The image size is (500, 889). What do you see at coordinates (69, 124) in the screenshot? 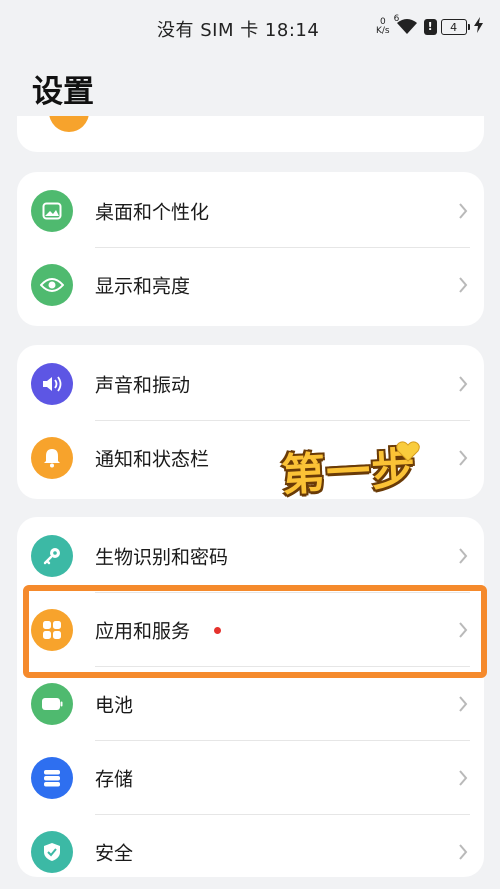
I see `partial-row-icon` at bounding box center [69, 124].